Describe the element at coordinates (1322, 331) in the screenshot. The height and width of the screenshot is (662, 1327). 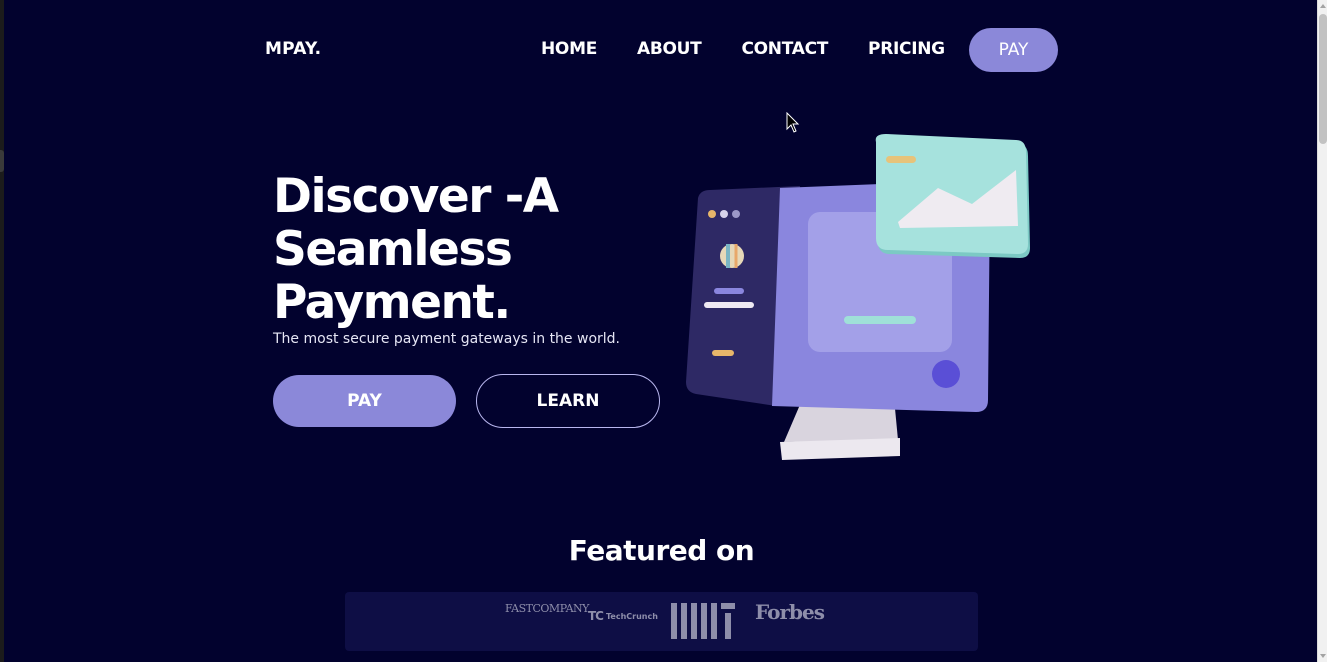
I see `page-scrollbar` at that location.